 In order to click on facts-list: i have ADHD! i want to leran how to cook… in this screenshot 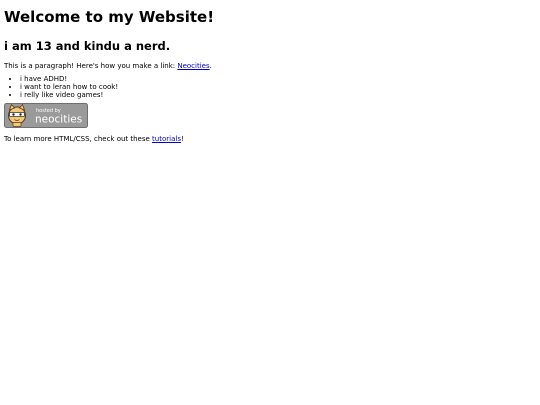, I will do `click(272, 87)`.